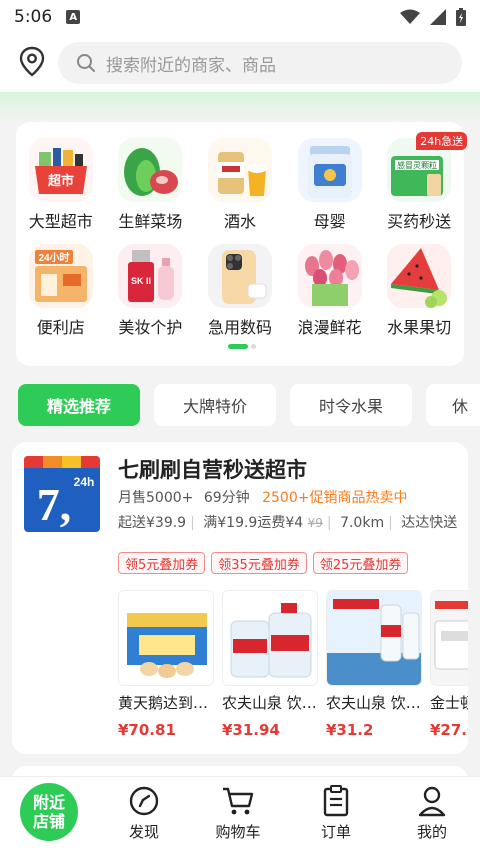  I want to click on delivery-fee-original: ¥9, so click(315, 523).